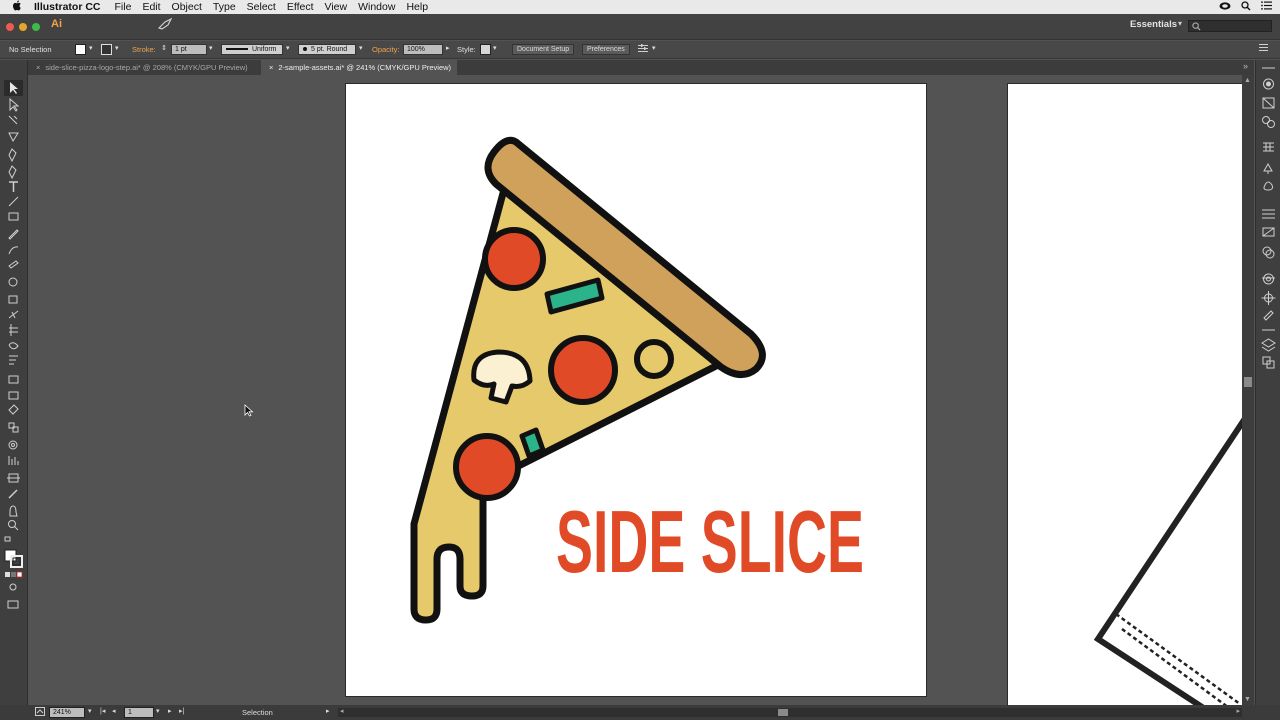  What do you see at coordinates (13, 154) in the screenshot?
I see `pen-tool` at bounding box center [13, 154].